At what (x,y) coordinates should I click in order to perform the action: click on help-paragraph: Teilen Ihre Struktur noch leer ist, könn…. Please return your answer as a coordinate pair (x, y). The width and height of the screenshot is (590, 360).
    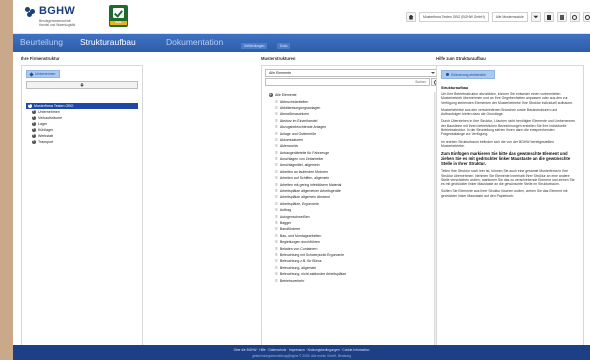
    Looking at the image, I should click on (508, 178).